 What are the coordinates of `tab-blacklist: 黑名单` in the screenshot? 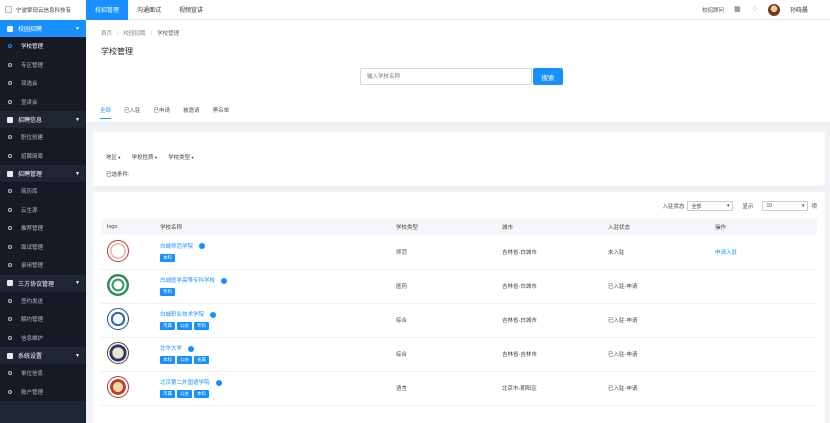 It's located at (221, 112).